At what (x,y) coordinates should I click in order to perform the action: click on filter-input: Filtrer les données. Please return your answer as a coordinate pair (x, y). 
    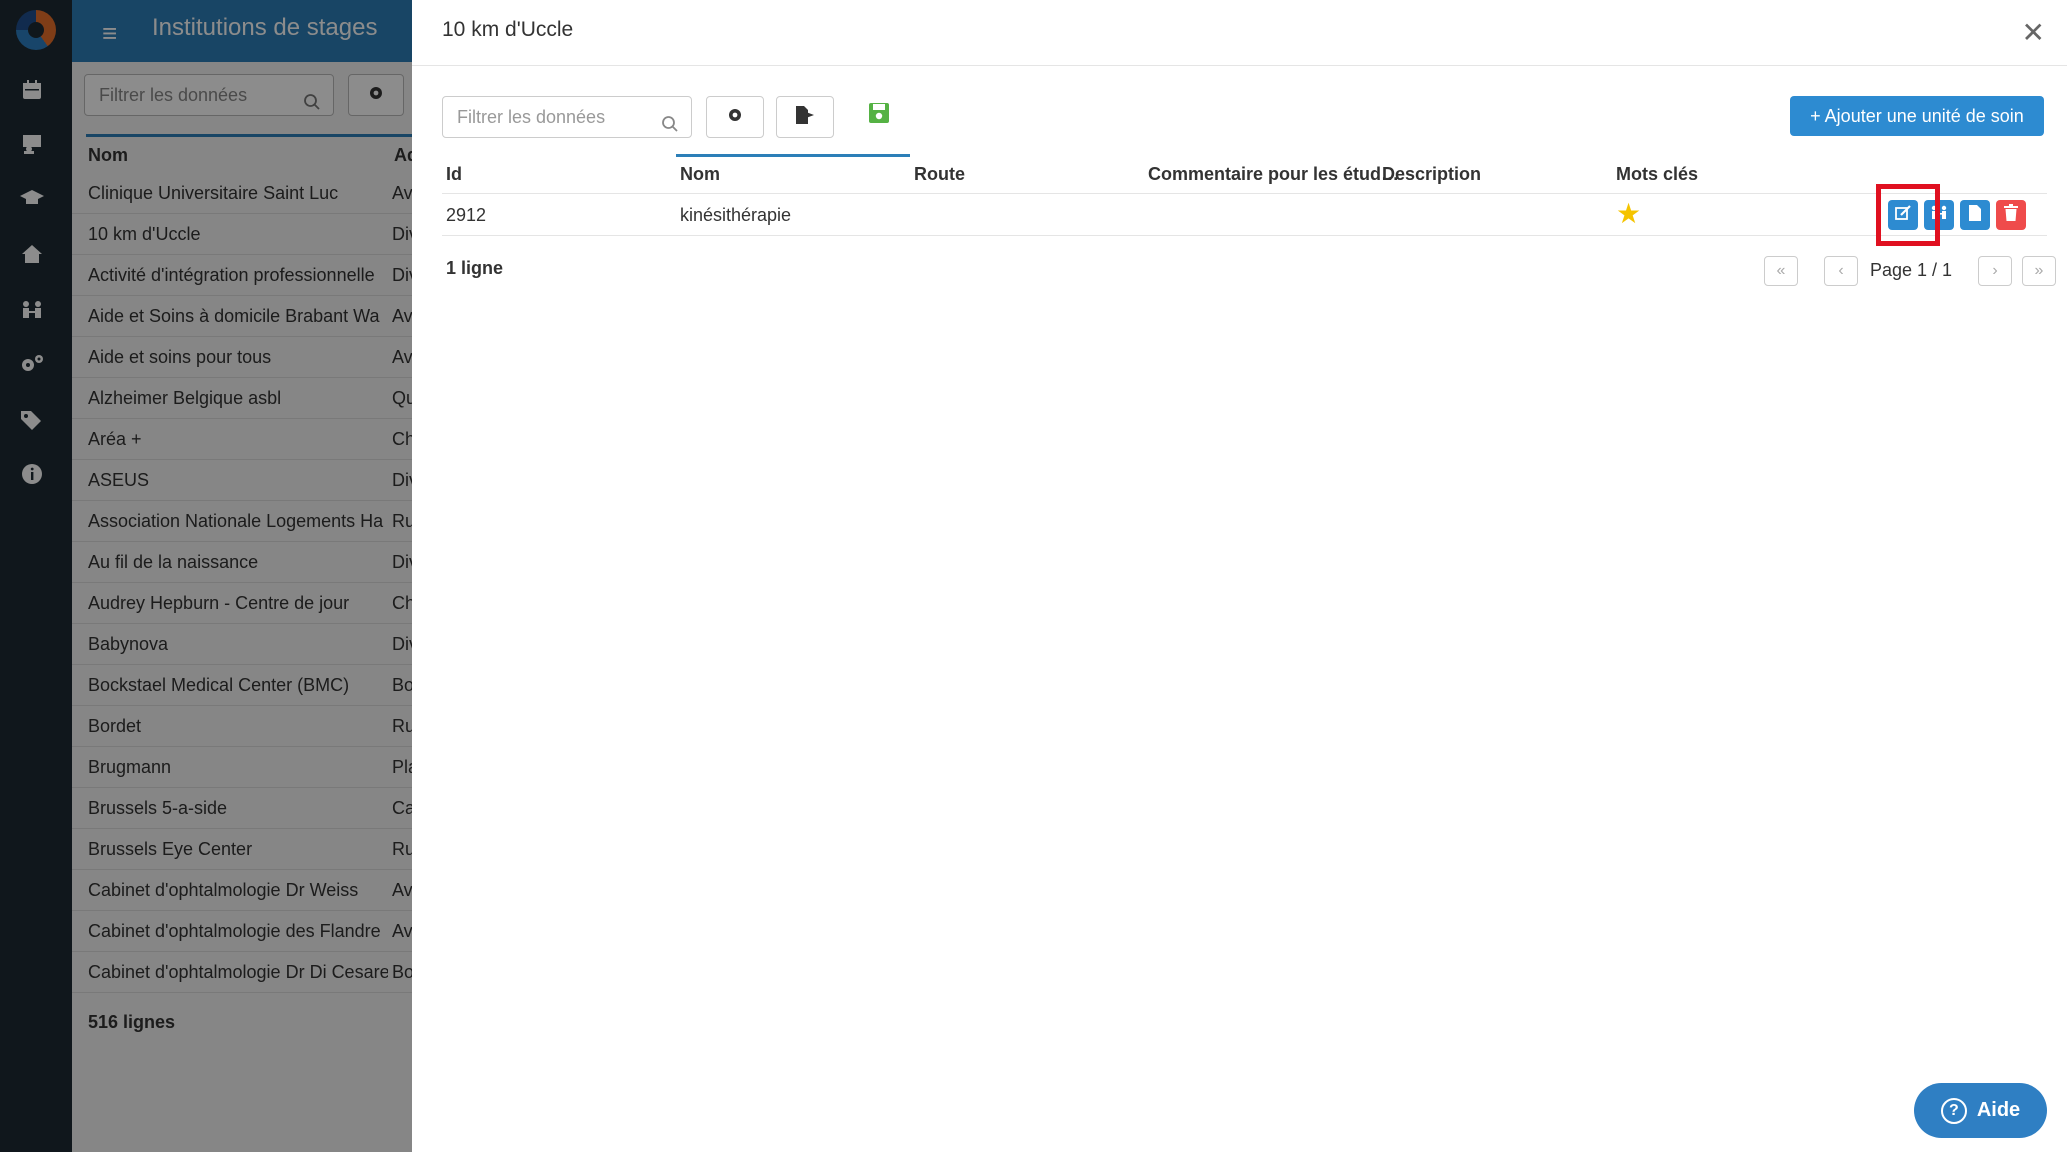
    Looking at the image, I should click on (567, 117).